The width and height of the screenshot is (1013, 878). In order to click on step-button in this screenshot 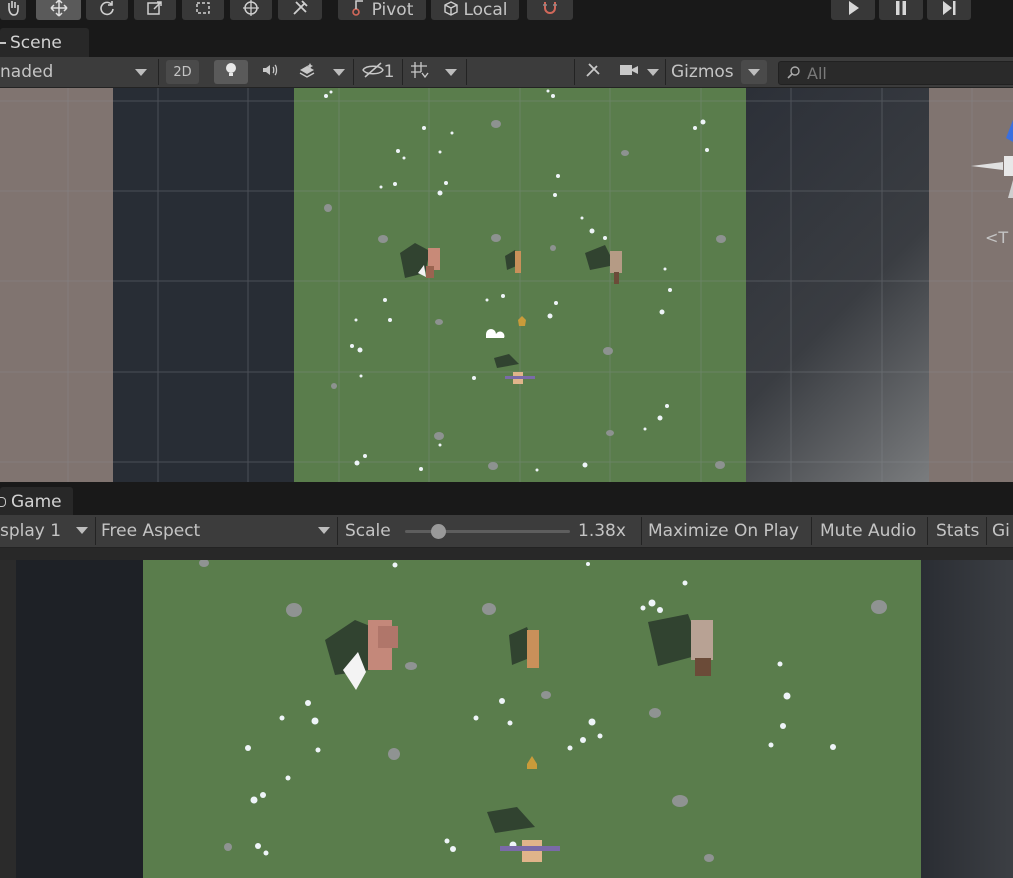, I will do `click(949, 10)`.